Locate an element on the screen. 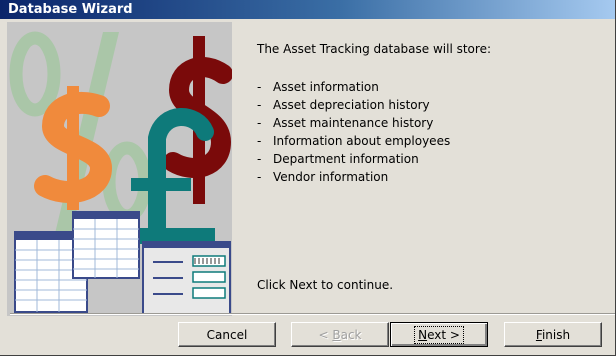  title-bar: Database Wizard is located at coordinates (307, 9).